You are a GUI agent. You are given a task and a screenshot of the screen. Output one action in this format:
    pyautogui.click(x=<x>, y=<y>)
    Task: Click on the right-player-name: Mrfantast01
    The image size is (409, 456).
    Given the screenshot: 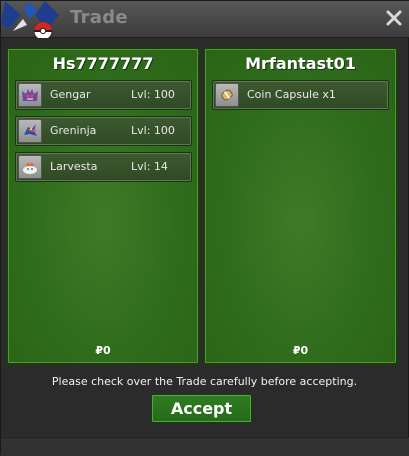 What is the action you would take?
    pyautogui.click(x=300, y=63)
    